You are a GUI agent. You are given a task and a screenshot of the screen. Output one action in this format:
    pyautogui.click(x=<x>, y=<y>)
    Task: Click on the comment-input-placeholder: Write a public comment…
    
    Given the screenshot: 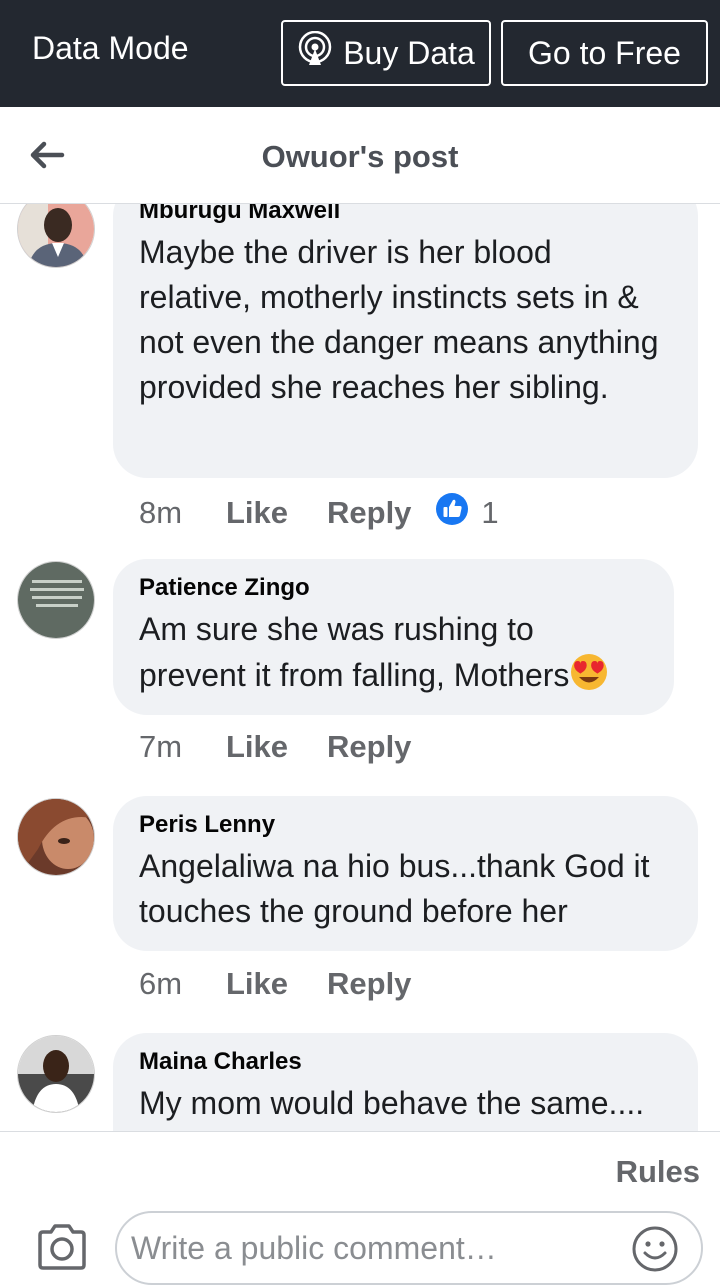 What is the action you would take?
    pyautogui.click(x=314, y=1248)
    